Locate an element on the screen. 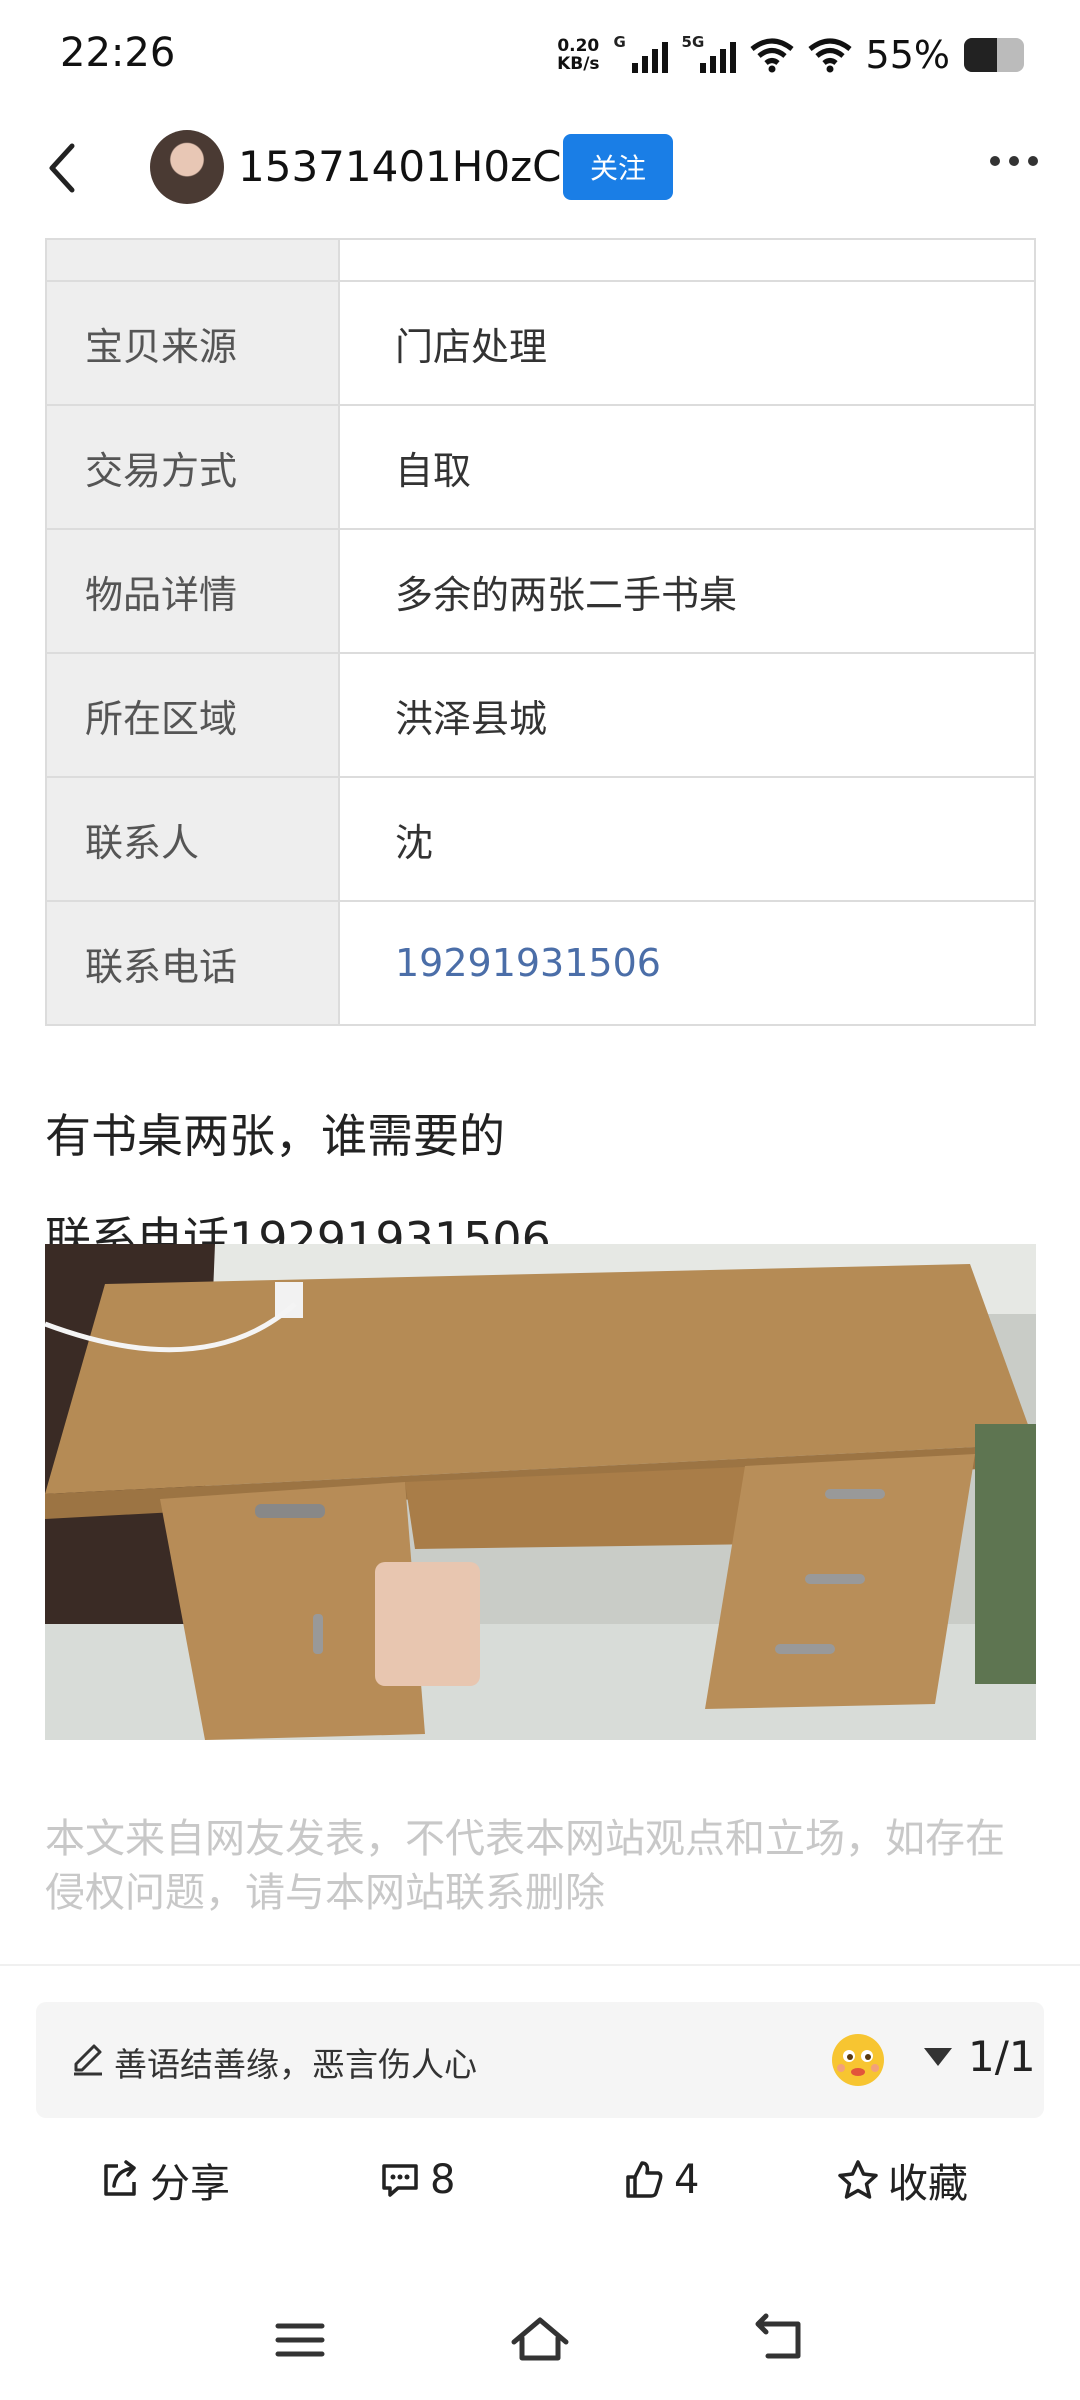  username: 15371401H0zC is located at coordinates (399, 166).